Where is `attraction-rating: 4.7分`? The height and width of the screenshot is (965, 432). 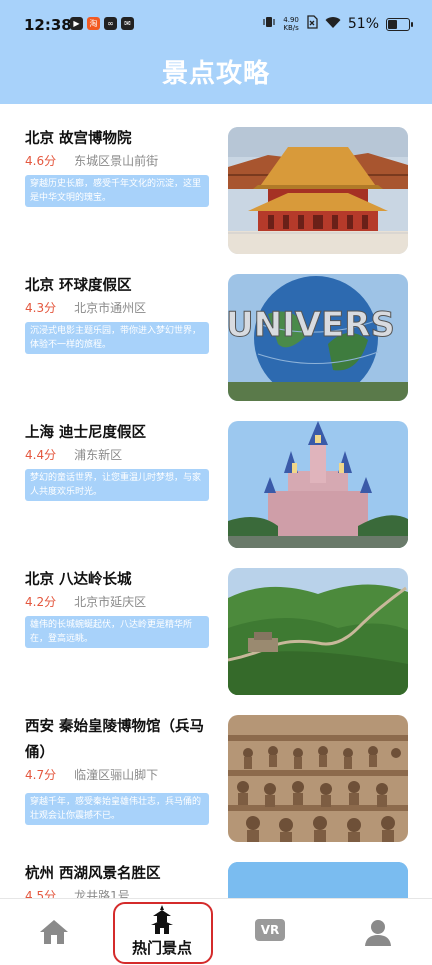
attraction-rating: 4.7分 is located at coordinates (41, 775).